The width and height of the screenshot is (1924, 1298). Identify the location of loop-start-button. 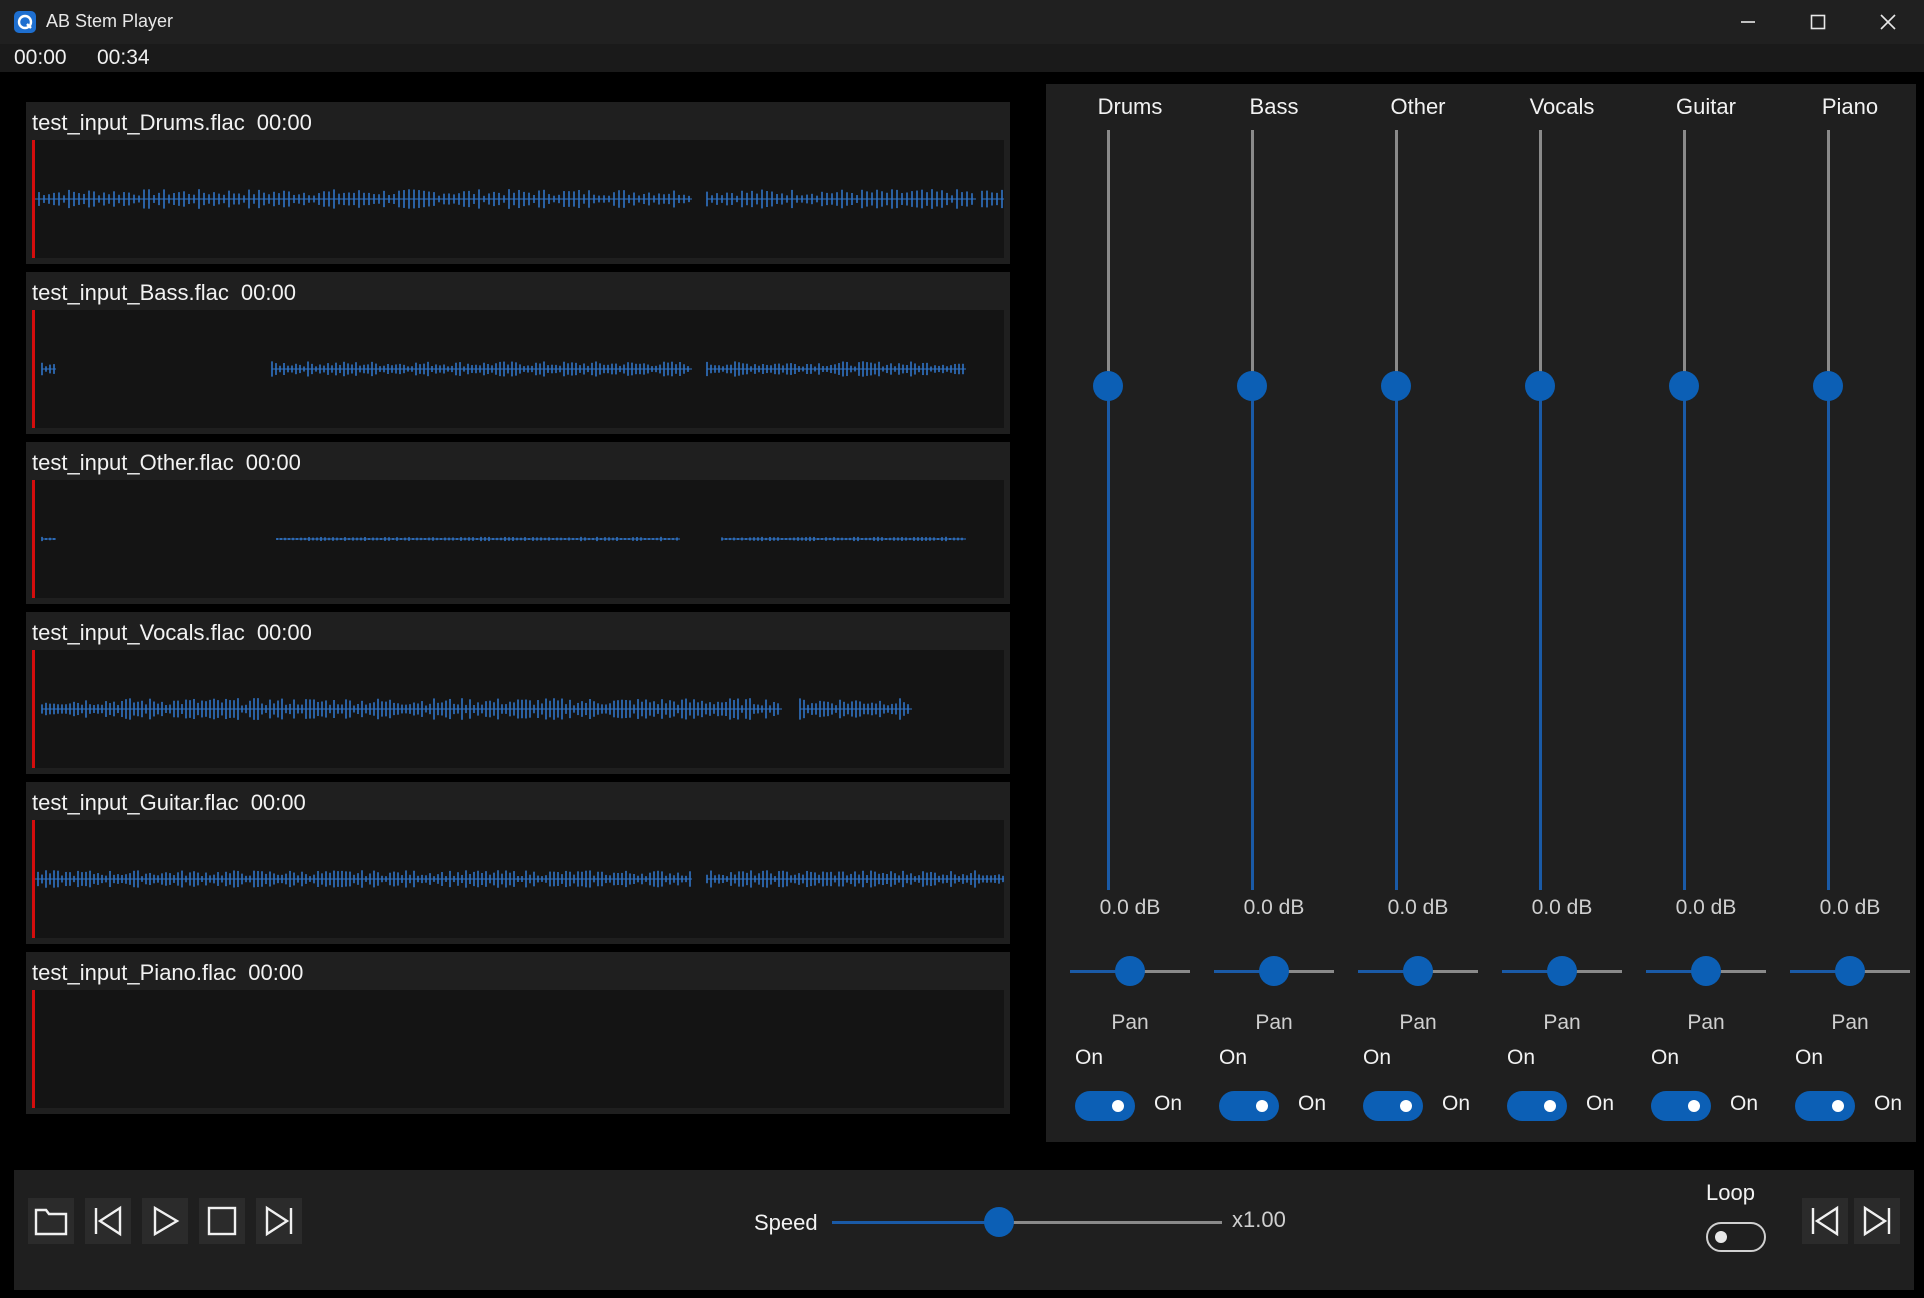
(1825, 1221).